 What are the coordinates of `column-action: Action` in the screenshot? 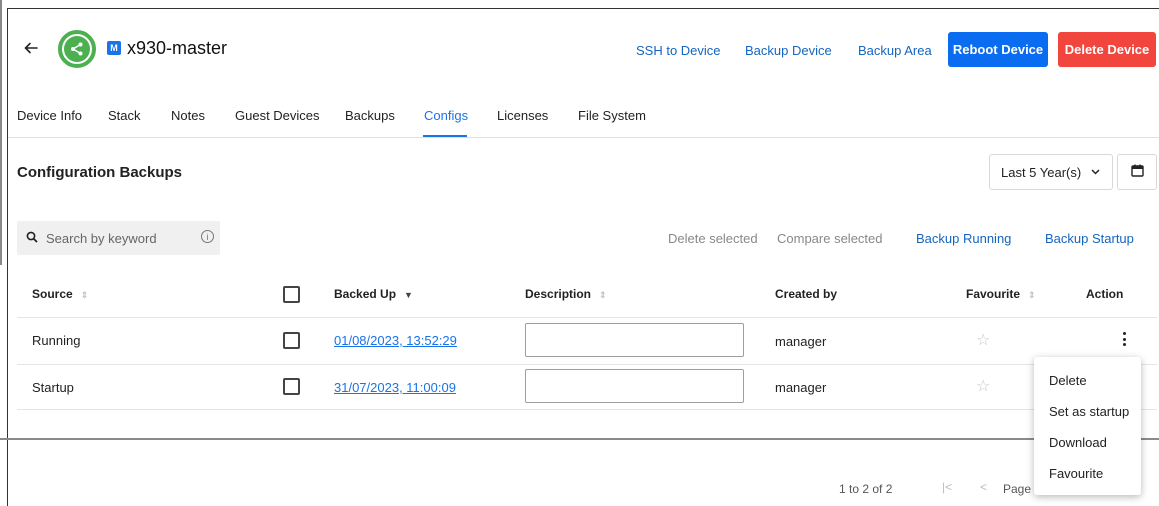 It's located at (1105, 294).